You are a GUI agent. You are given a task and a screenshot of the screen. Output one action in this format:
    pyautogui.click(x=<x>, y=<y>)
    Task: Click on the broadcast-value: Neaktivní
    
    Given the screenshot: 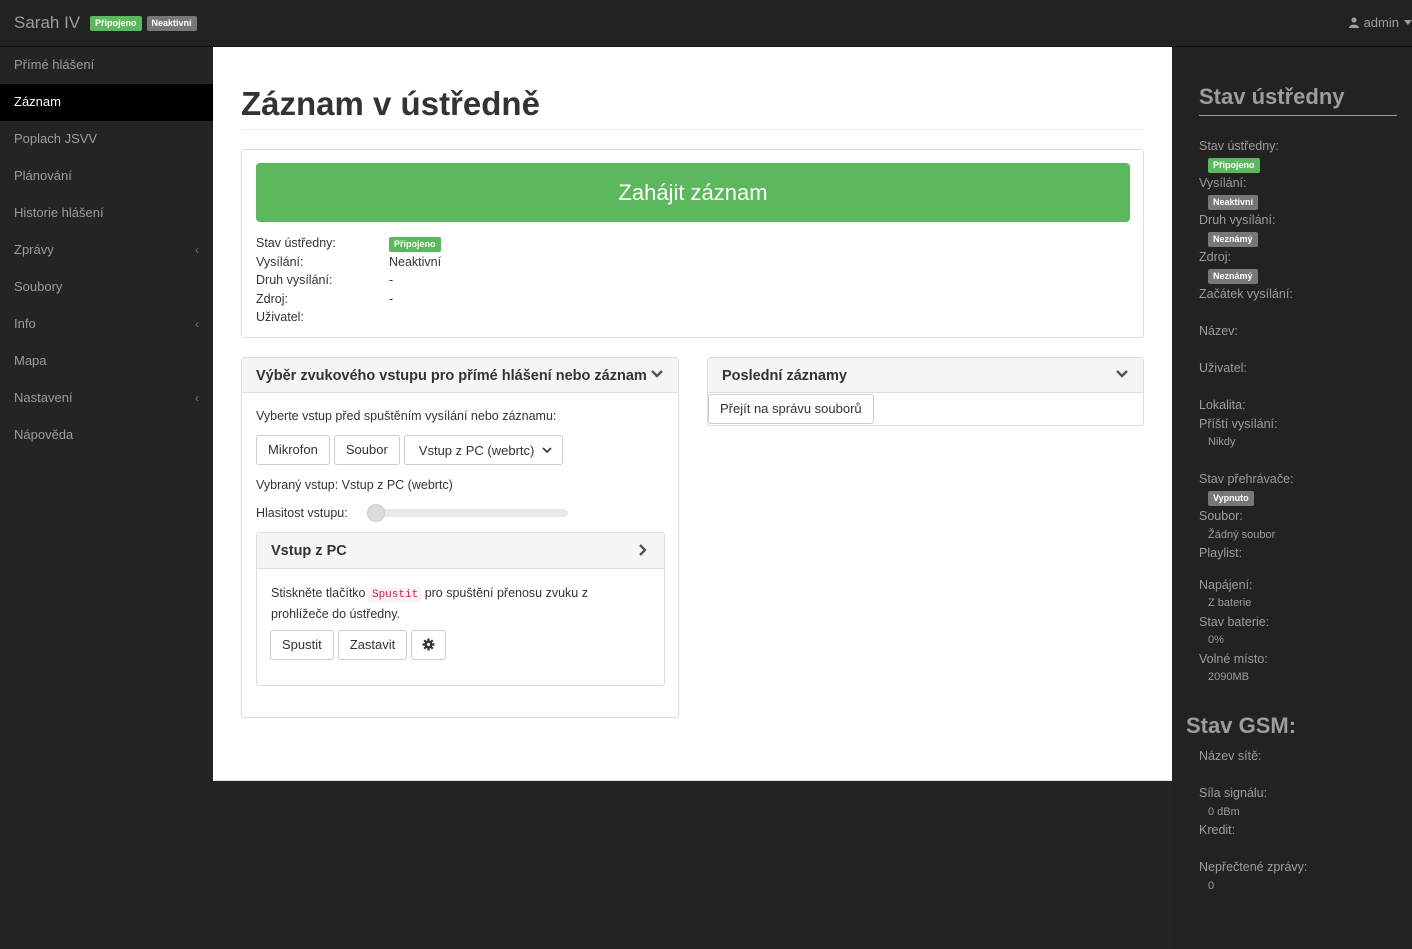 What is the action you would take?
    pyautogui.click(x=415, y=261)
    